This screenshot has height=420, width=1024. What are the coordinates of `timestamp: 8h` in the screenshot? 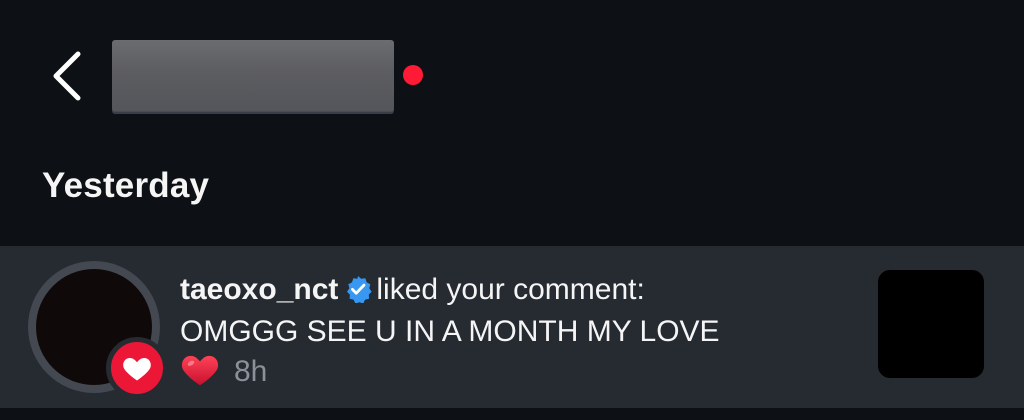 It's located at (251, 371).